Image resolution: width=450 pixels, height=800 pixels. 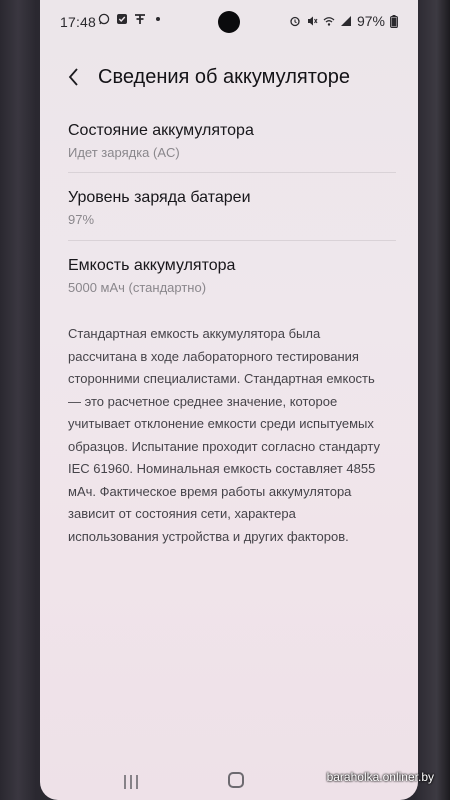 I want to click on whatsapp-icon, so click(x=104, y=19).